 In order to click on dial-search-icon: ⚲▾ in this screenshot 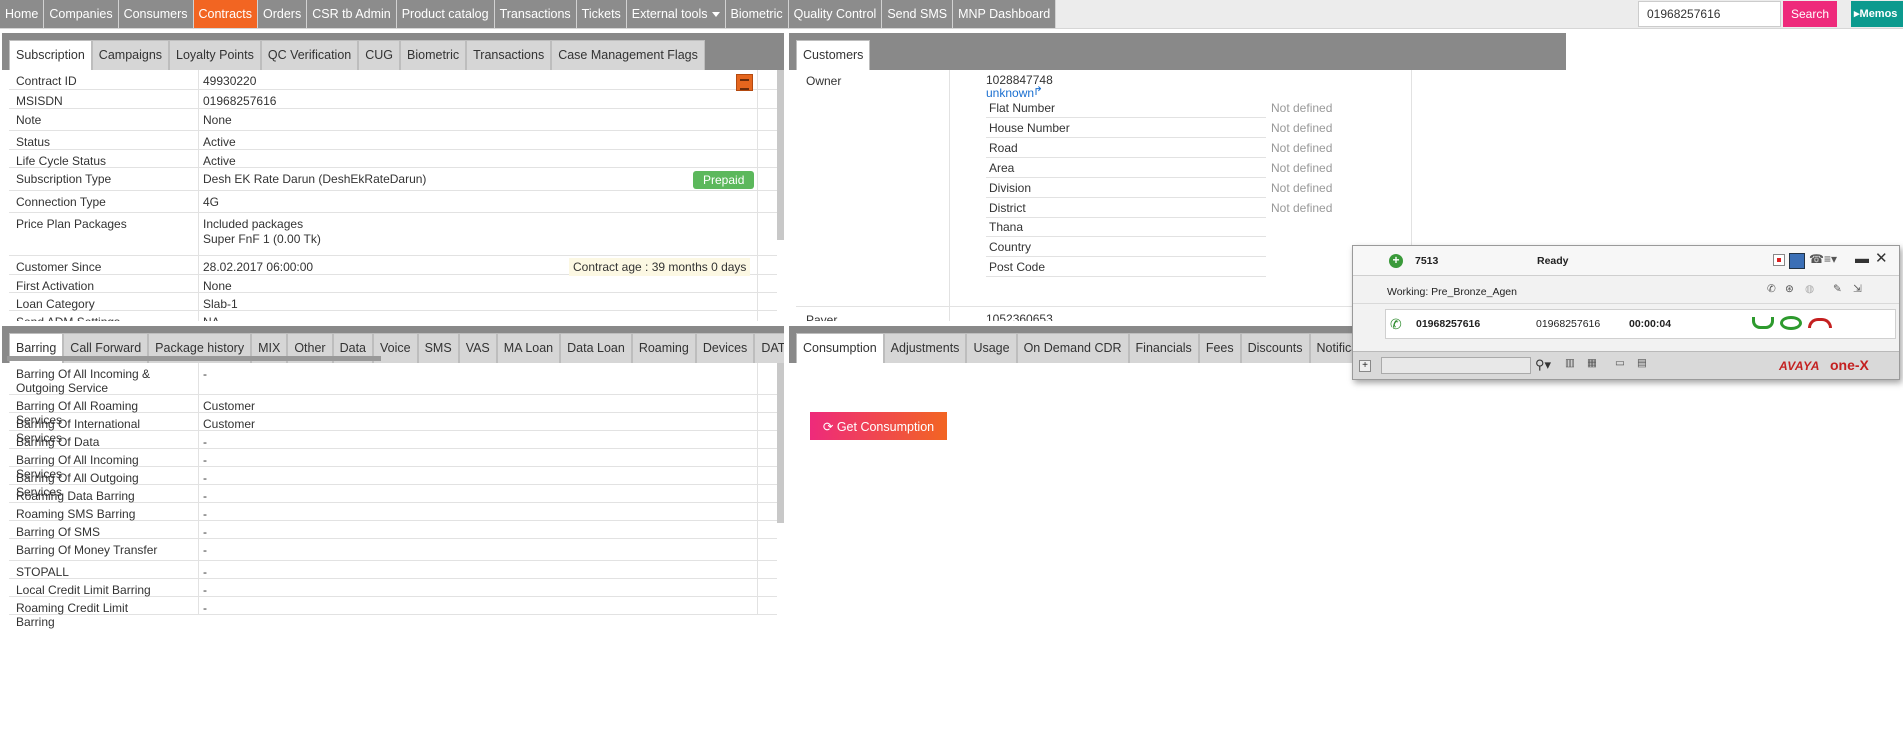, I will do `click(1543, 365)`.